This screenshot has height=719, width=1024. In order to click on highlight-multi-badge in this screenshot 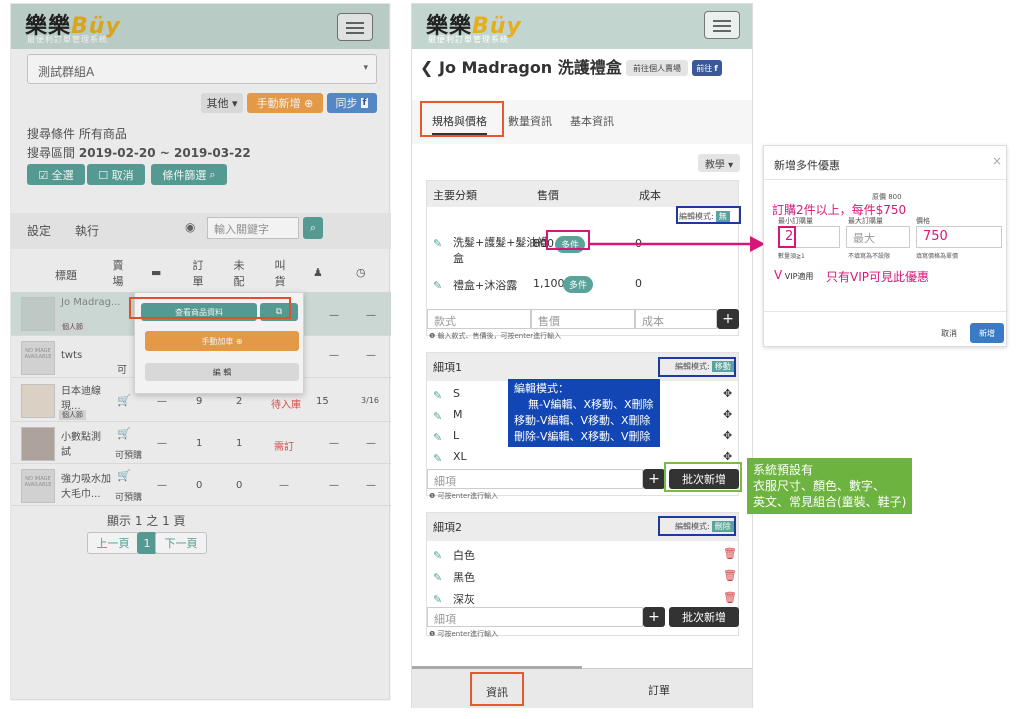, I will do `click(568, 240)`.